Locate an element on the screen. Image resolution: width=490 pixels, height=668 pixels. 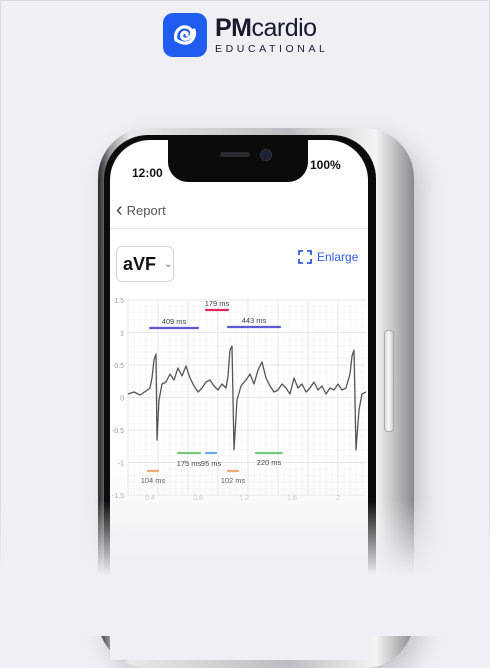
brand-subtitle: EDUCATIONAL is located at coordinates (272, 49).